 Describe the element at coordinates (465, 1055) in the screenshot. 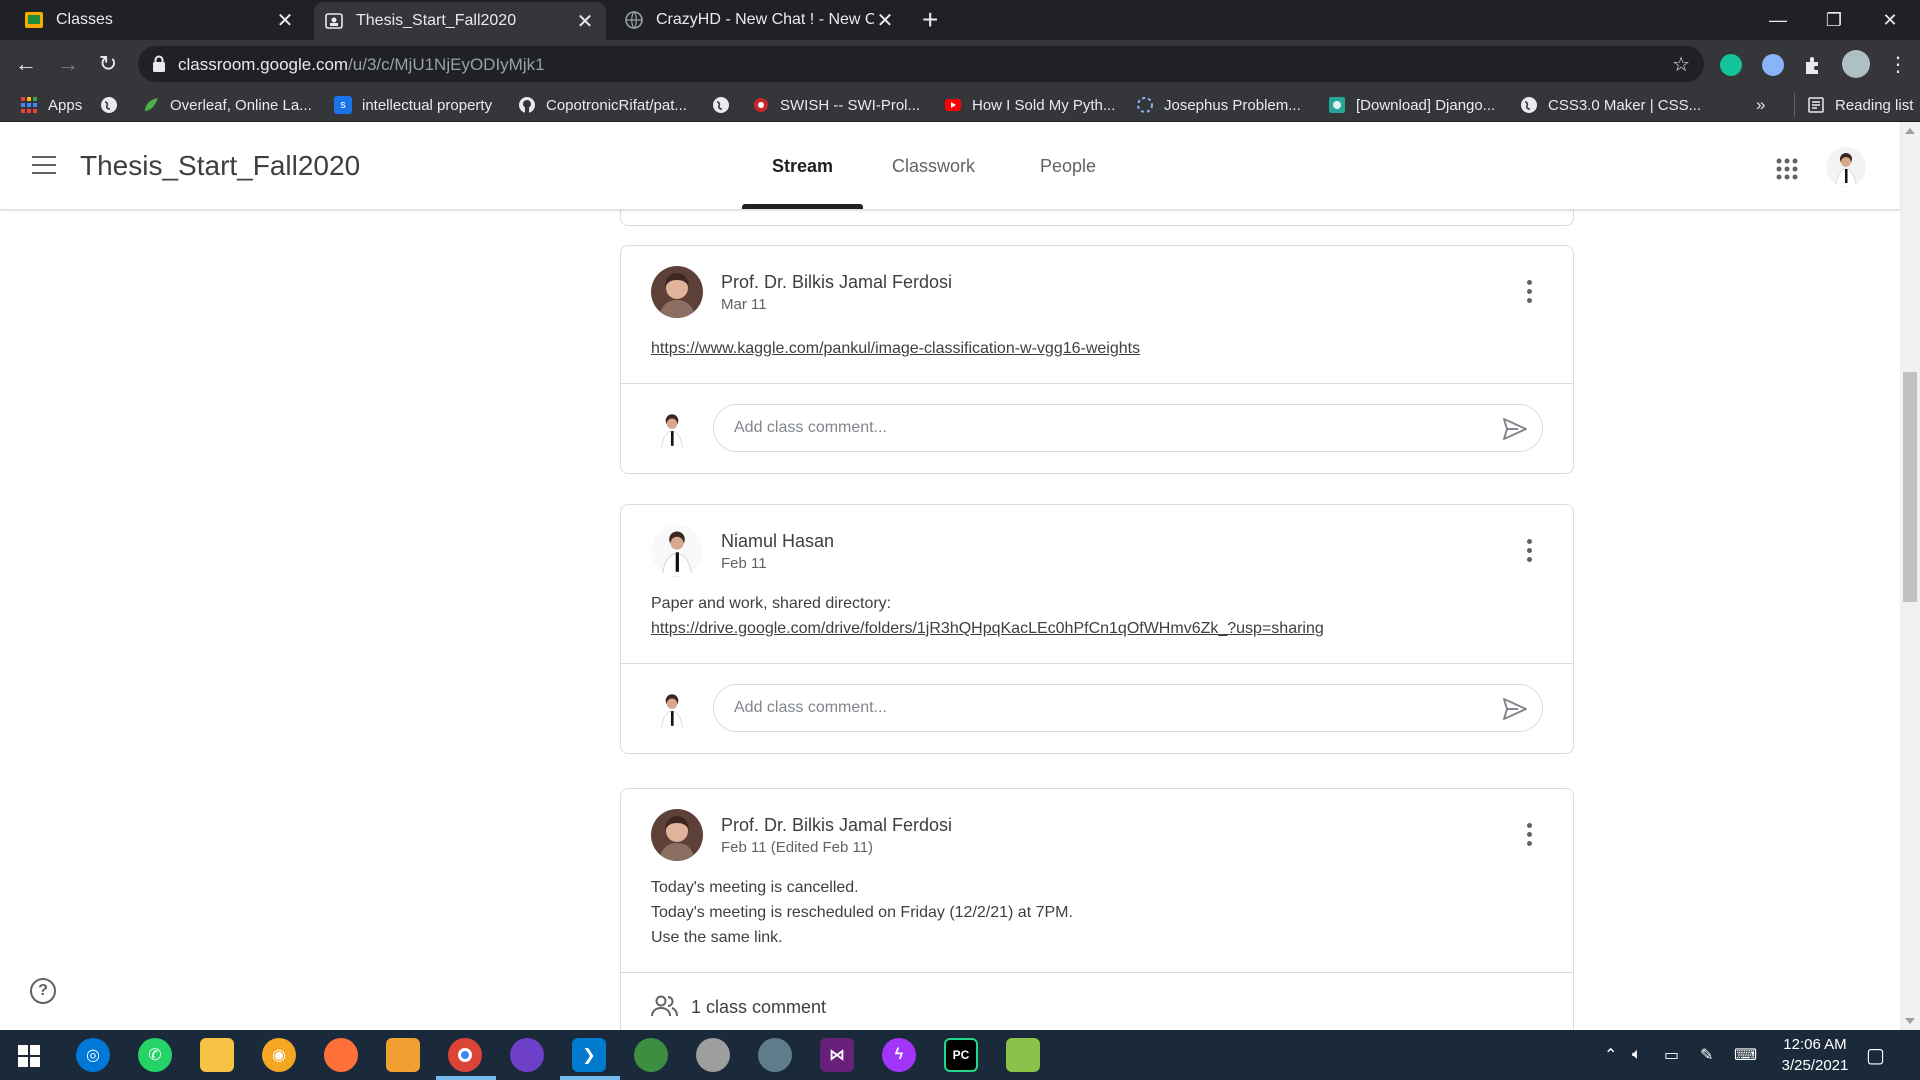

I see `chrome-icon` at that location.